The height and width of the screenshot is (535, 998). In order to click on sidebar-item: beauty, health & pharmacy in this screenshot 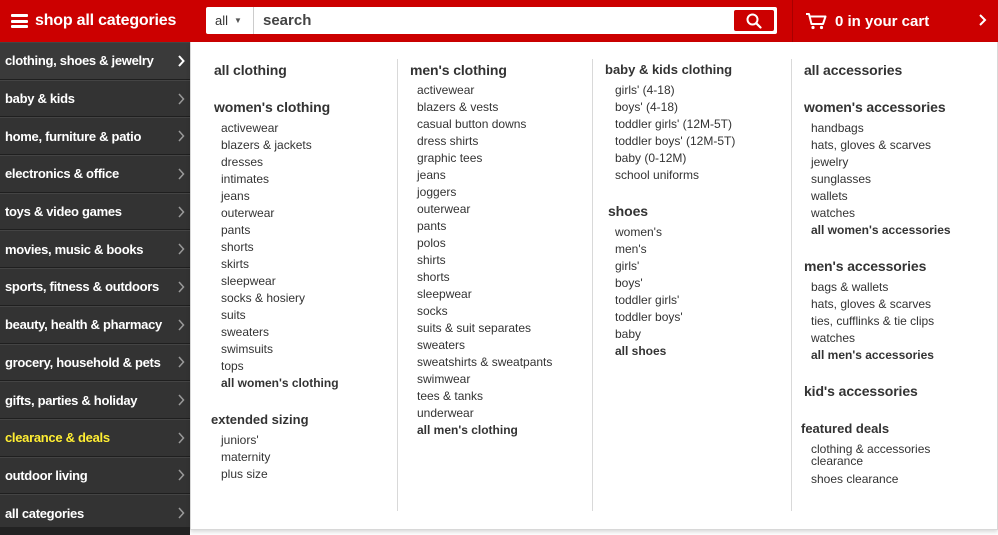, I will do `click(95, 324)`.